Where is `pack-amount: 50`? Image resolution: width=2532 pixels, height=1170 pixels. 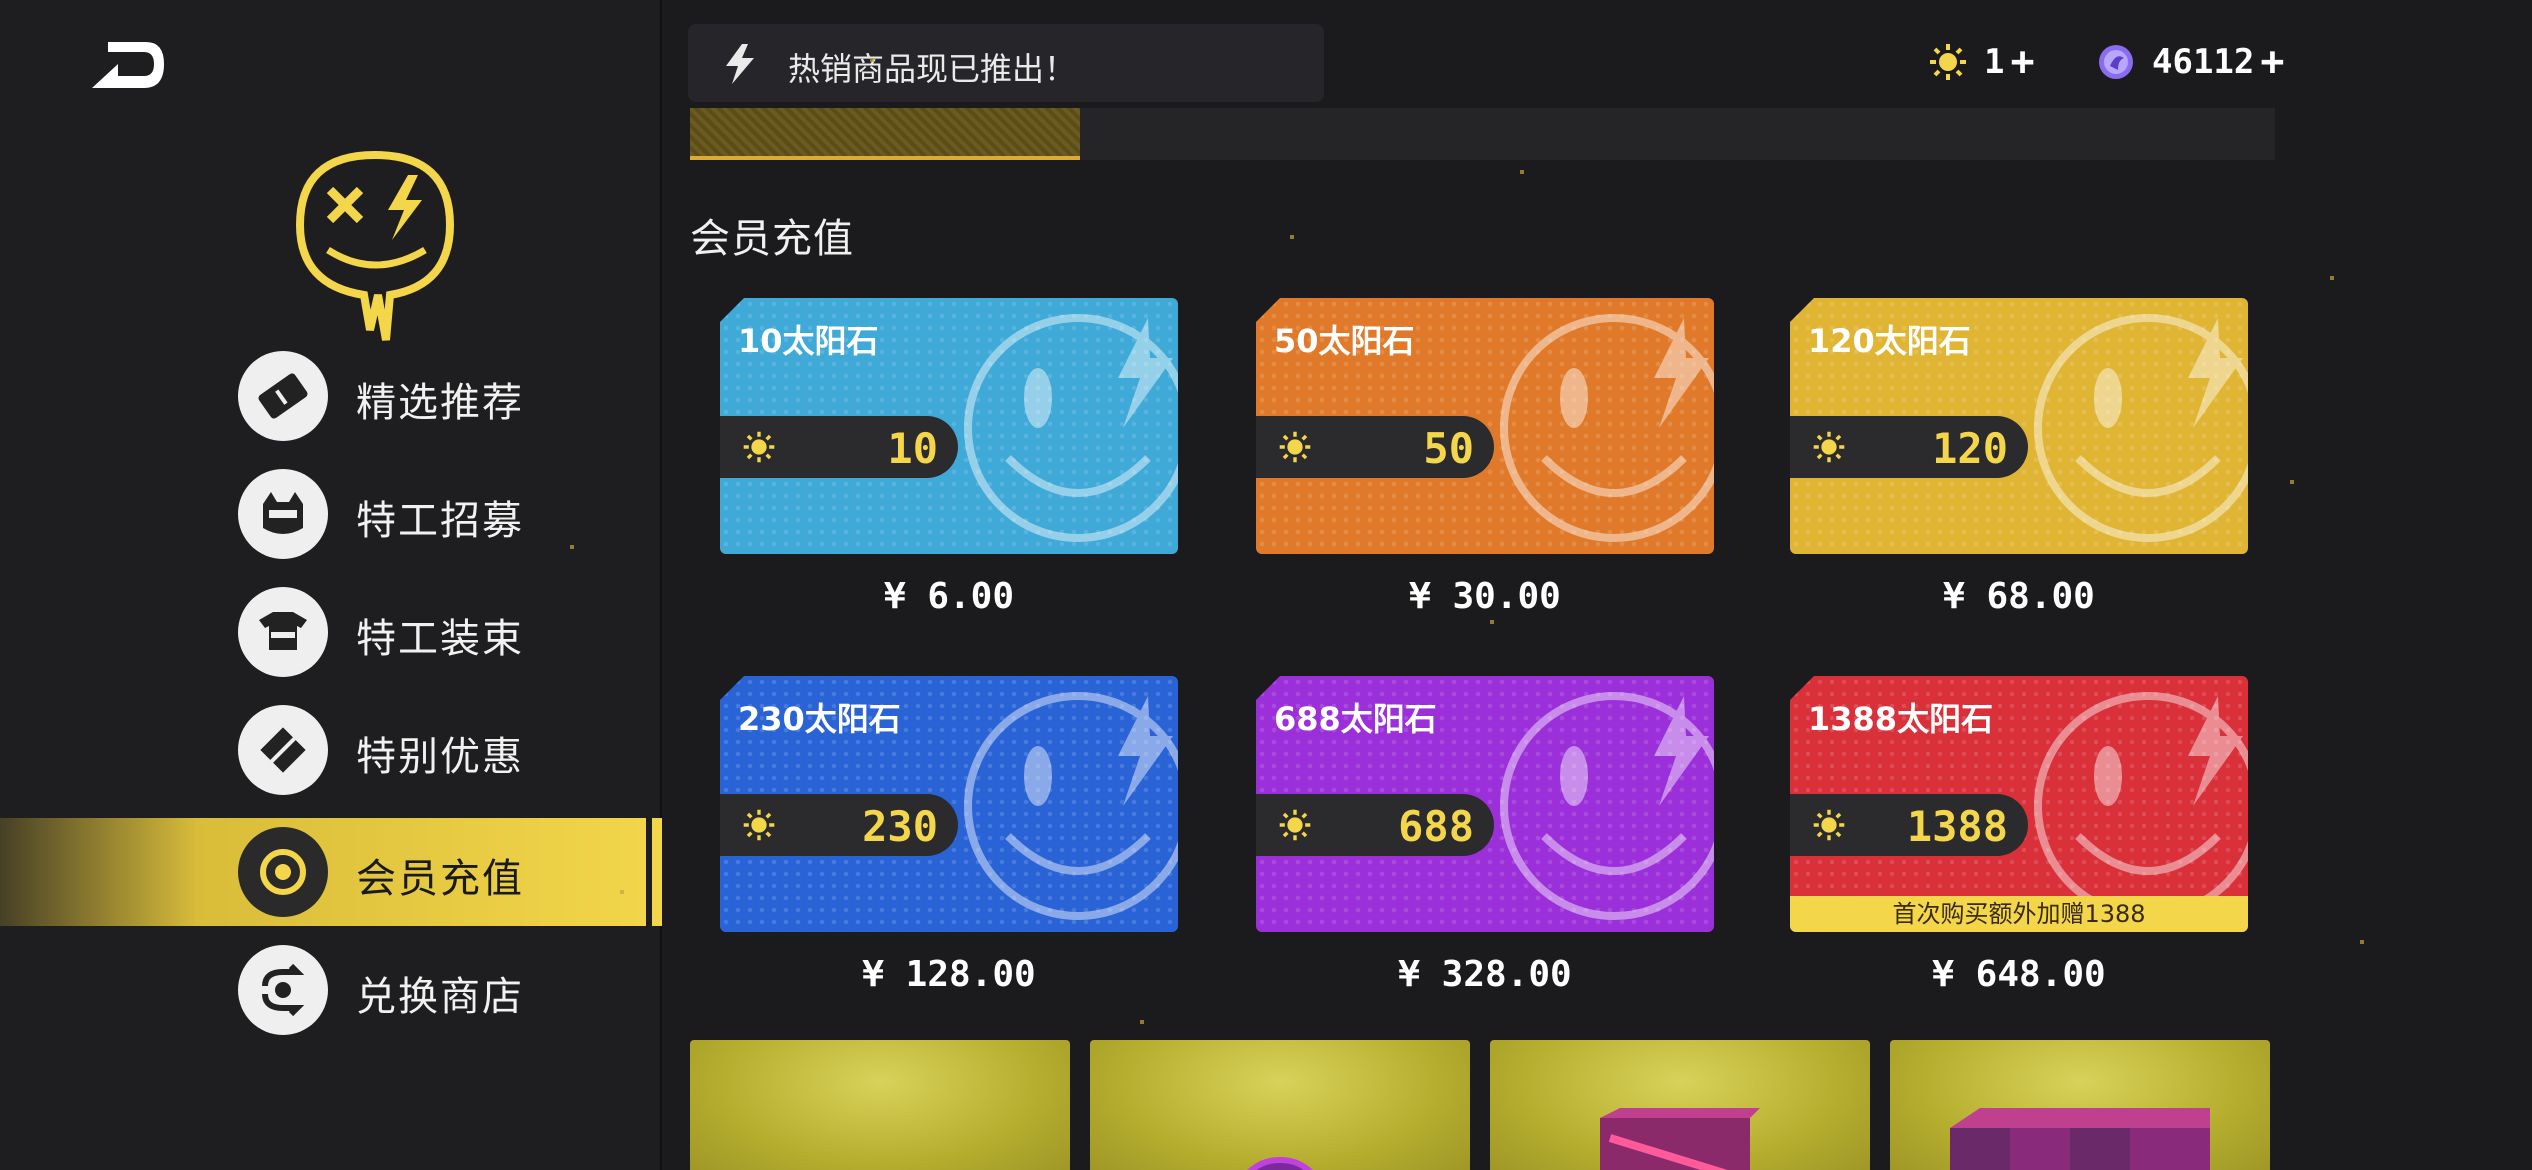
pack-amount: 50 is located at coordinates (1448, 448).